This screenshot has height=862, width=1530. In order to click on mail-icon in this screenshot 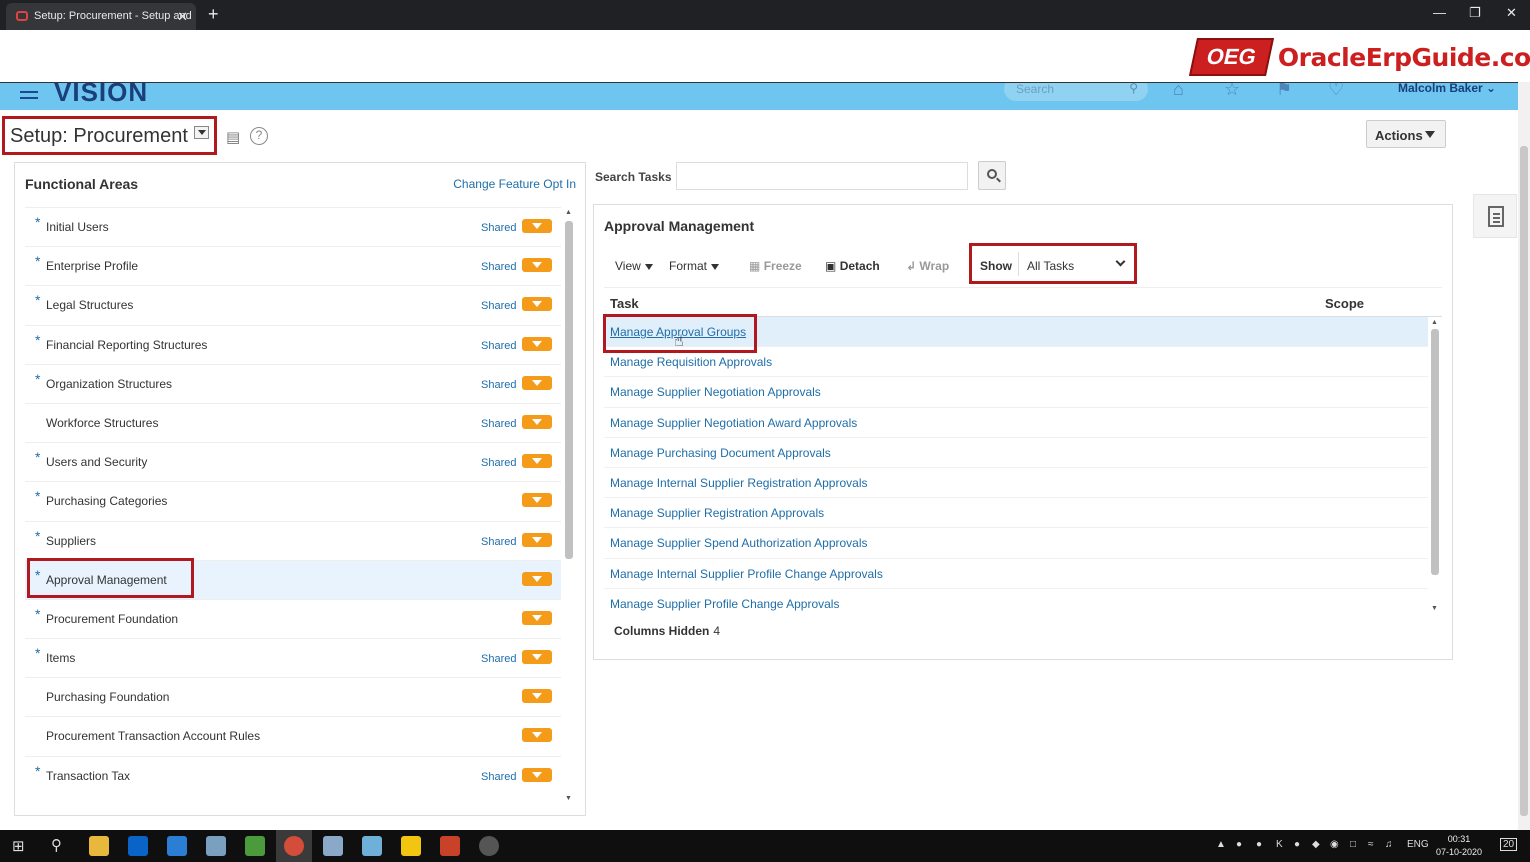, I will do `click(177, 846)`.